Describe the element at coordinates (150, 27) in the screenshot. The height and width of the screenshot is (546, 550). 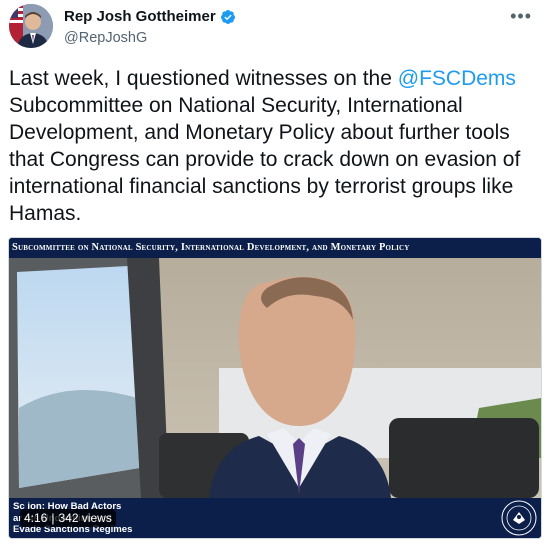
I see `author-block: Rep Josh Gottheimer @RepJoshG` at that location.